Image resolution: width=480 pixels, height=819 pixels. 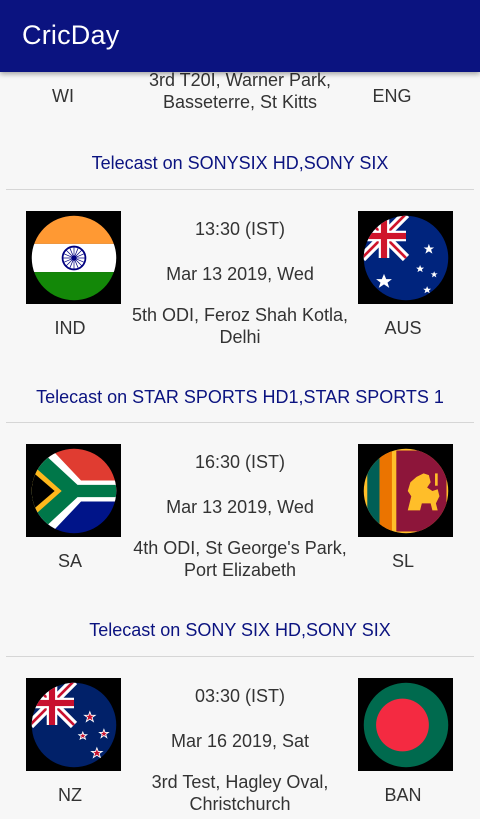 I want to click on team1-label: NZ, so click(x=70, y=795).